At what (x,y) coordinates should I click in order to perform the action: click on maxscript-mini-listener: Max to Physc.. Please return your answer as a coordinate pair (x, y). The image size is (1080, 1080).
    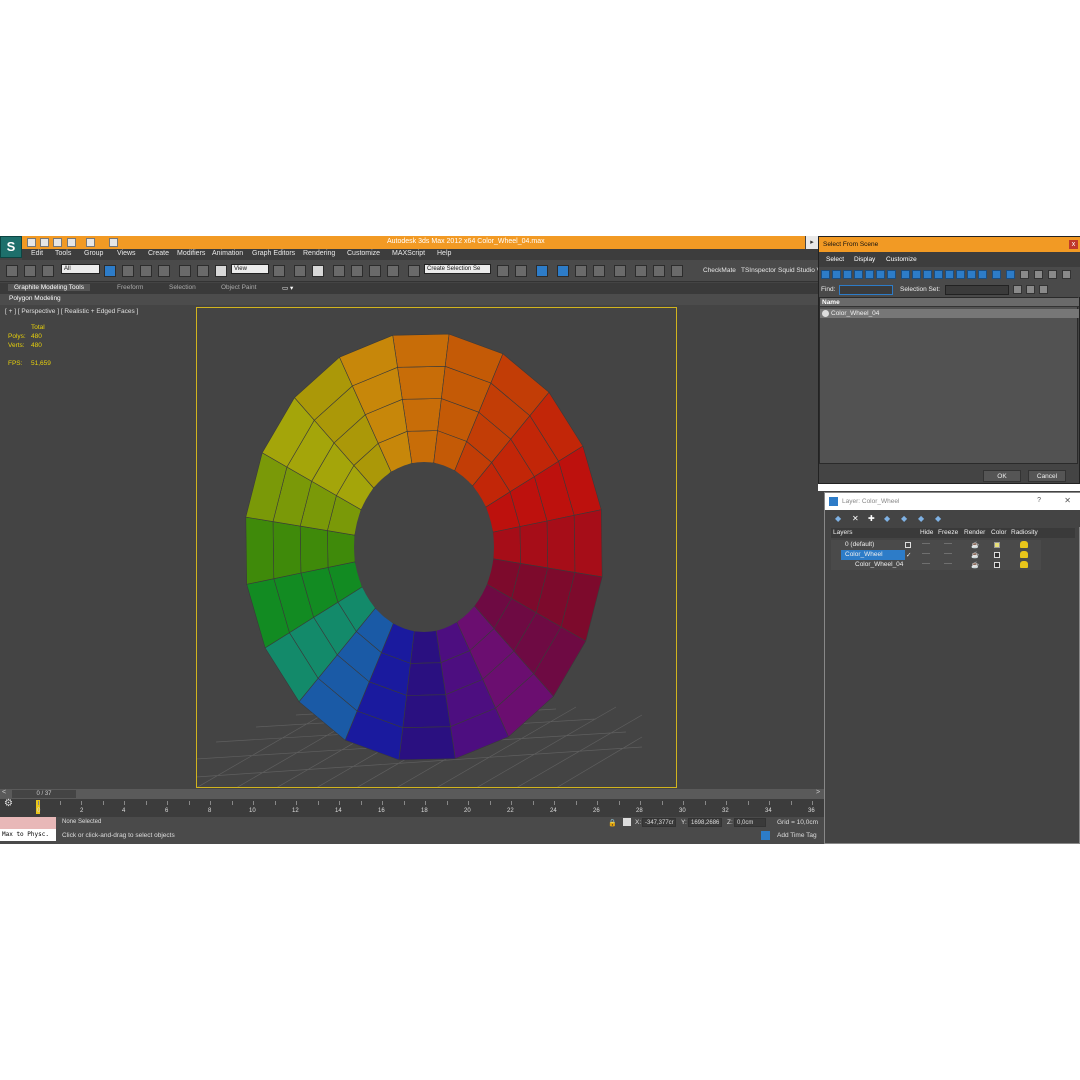
    Looking at the image, I should click on (28, 835).